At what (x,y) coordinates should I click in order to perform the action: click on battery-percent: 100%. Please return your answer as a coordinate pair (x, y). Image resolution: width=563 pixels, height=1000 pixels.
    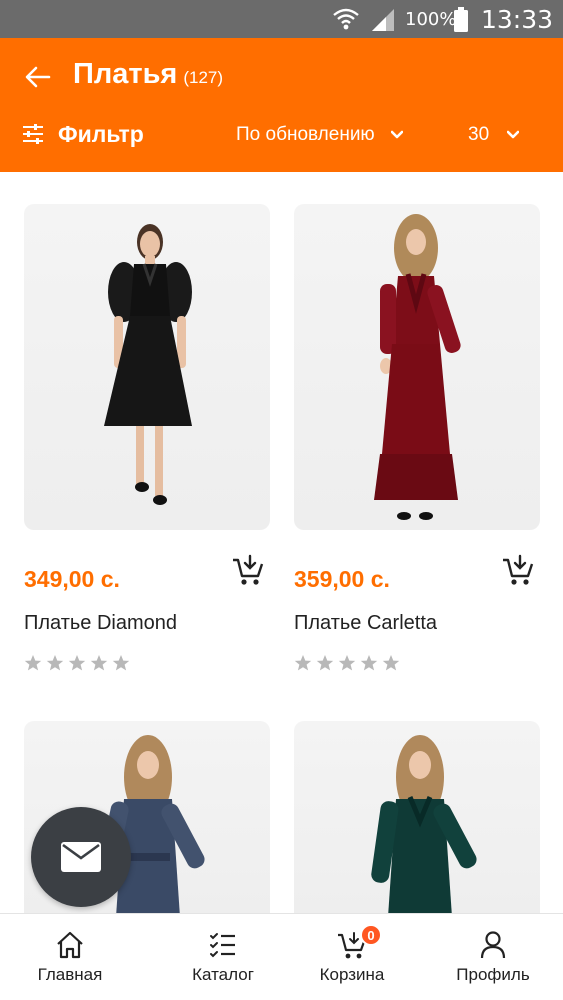
    Looking at the image, I should click on (431, 19).